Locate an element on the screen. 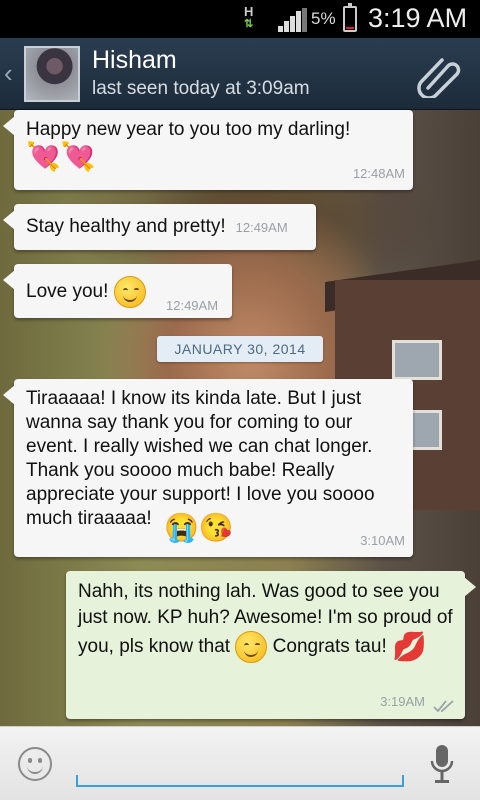 This screenshot has width=480, height=800. battery-percent: 5% is located at coordinates (323, 18).